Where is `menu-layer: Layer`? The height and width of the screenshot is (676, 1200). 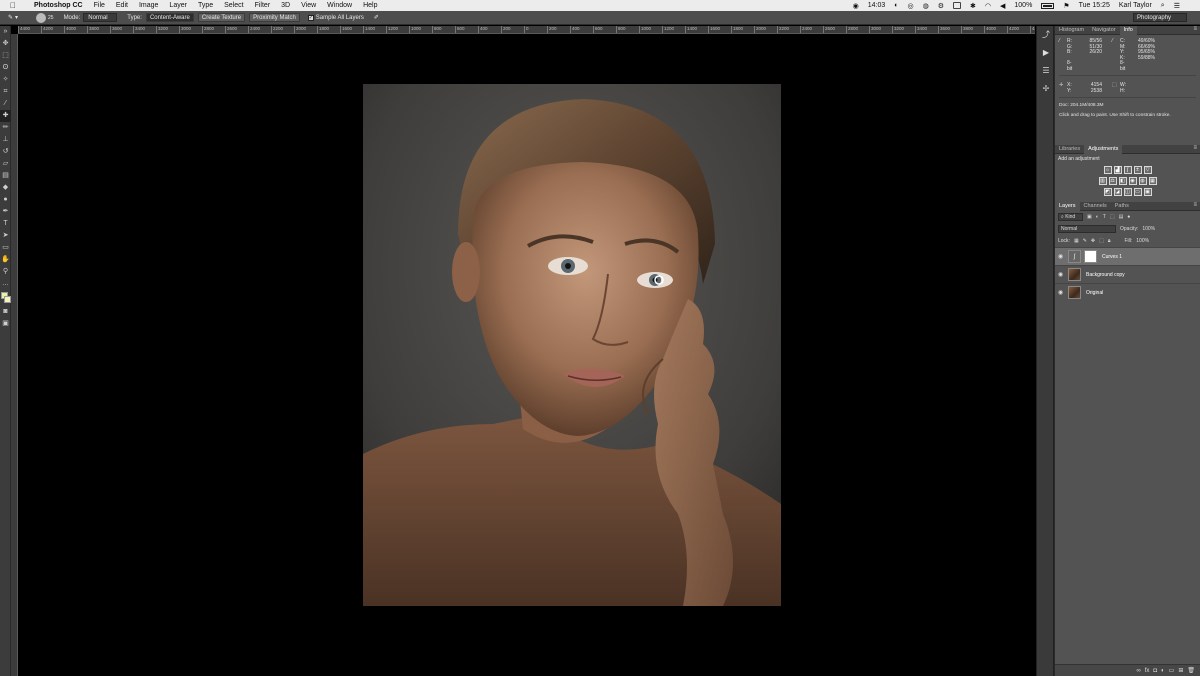
menu-layer: Layer is located at coordinates (178, 5).